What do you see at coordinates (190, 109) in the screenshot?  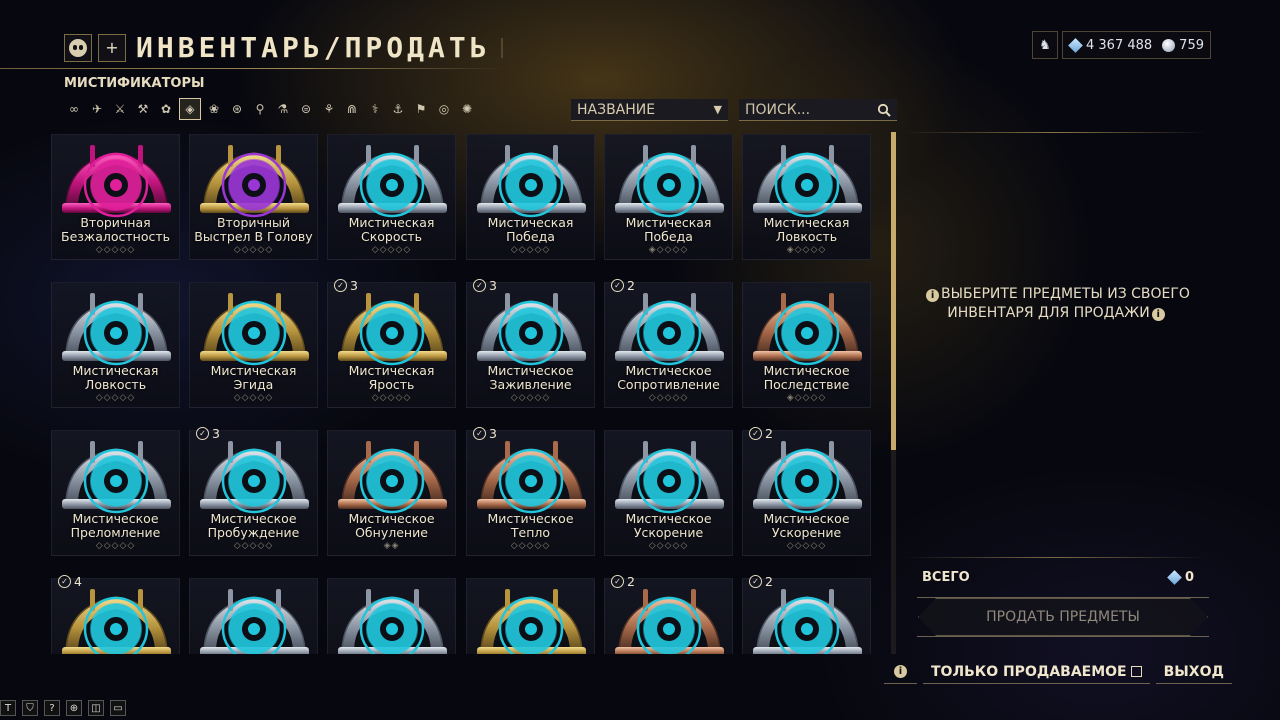 I see `filter-icon-5: ◈` at bounding box center [190, 109].